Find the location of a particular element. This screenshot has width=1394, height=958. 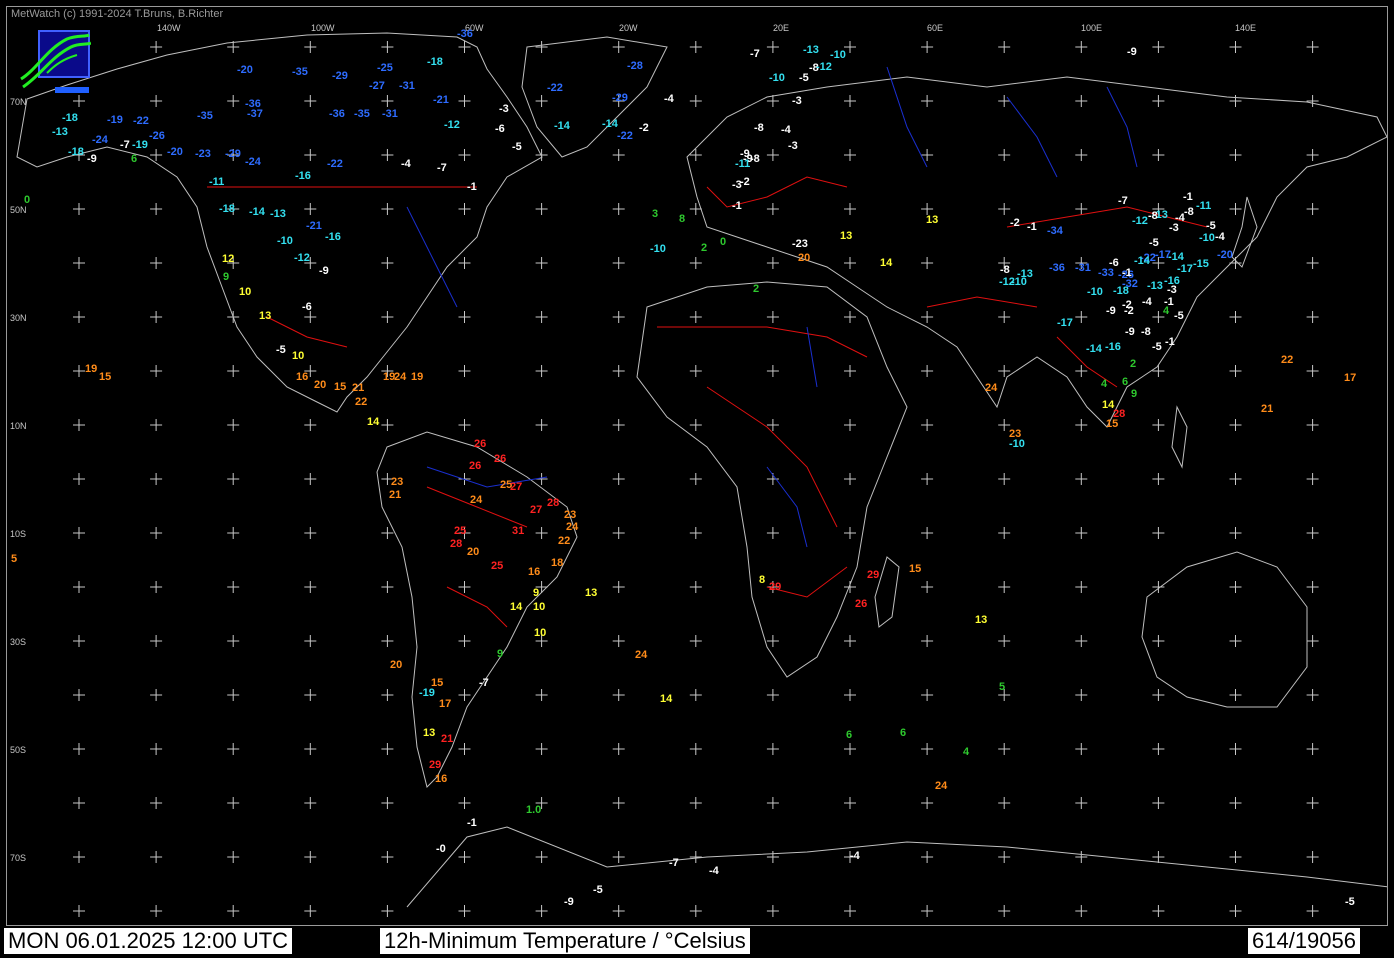

temperature-reading: 25 is located at coordinates (497, 566).